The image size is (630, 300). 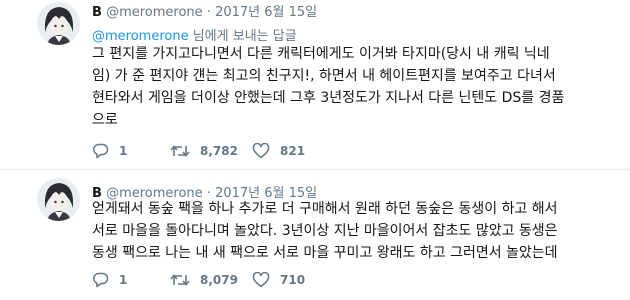 I want to click on tweet-actions: 1 8,782 821, so click(x=212, y=151).